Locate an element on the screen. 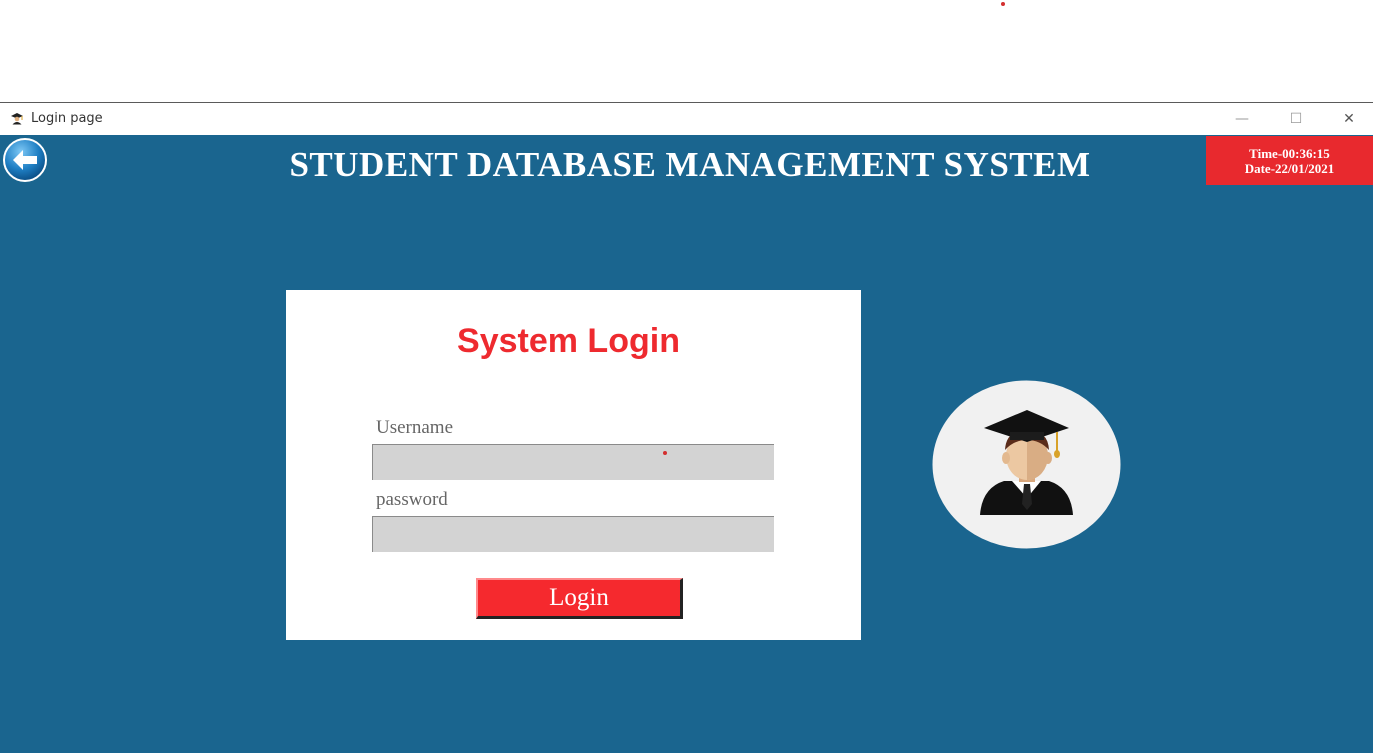 The height and width of the screenshot is (753, 1373). minimize-icon: — is located at coordinates (1242, 119).